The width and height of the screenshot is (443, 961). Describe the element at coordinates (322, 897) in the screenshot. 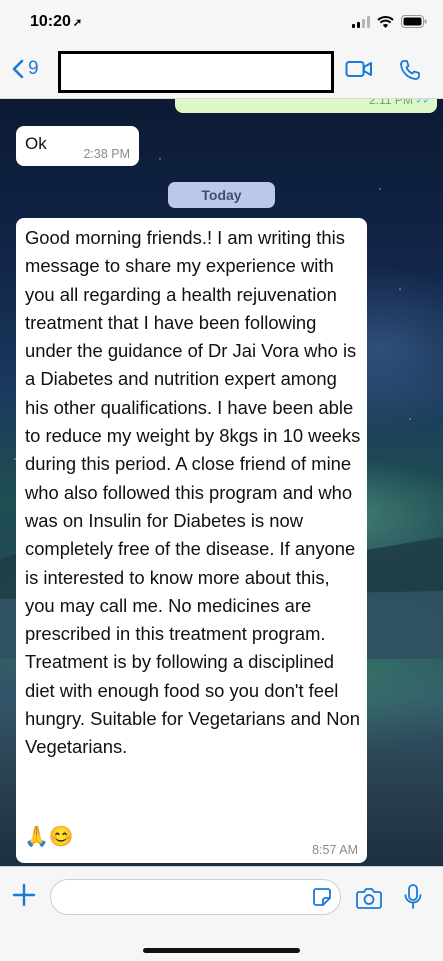

I see `sticker-icon` at that location.